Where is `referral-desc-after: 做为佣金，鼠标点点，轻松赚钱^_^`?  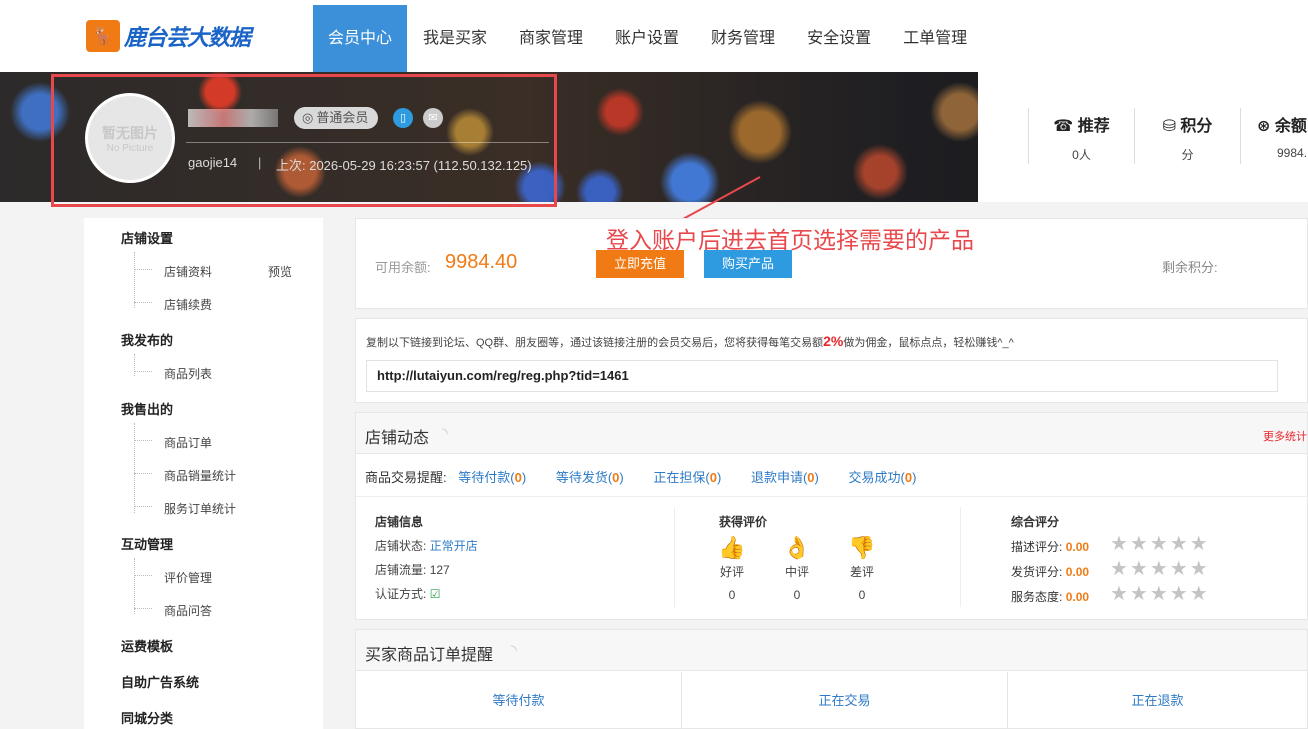 referral-desc-after: 做为佣金，鼠标点点，轻松赚钱^_^ is located at coordinates (928, 343).